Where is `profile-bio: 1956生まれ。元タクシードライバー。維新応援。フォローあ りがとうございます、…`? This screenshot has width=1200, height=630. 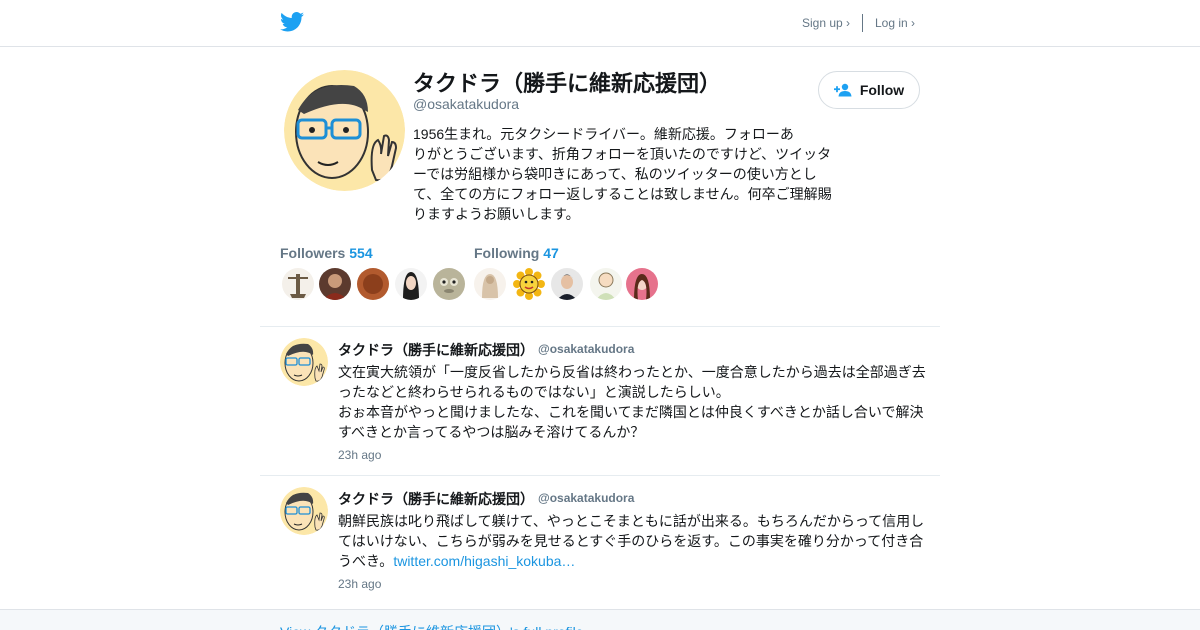 profile-bio: 1956生まれ。元タクシードライバー。維新応援。フォローあ りがとうございます、… is located at coordinates (628, 174).